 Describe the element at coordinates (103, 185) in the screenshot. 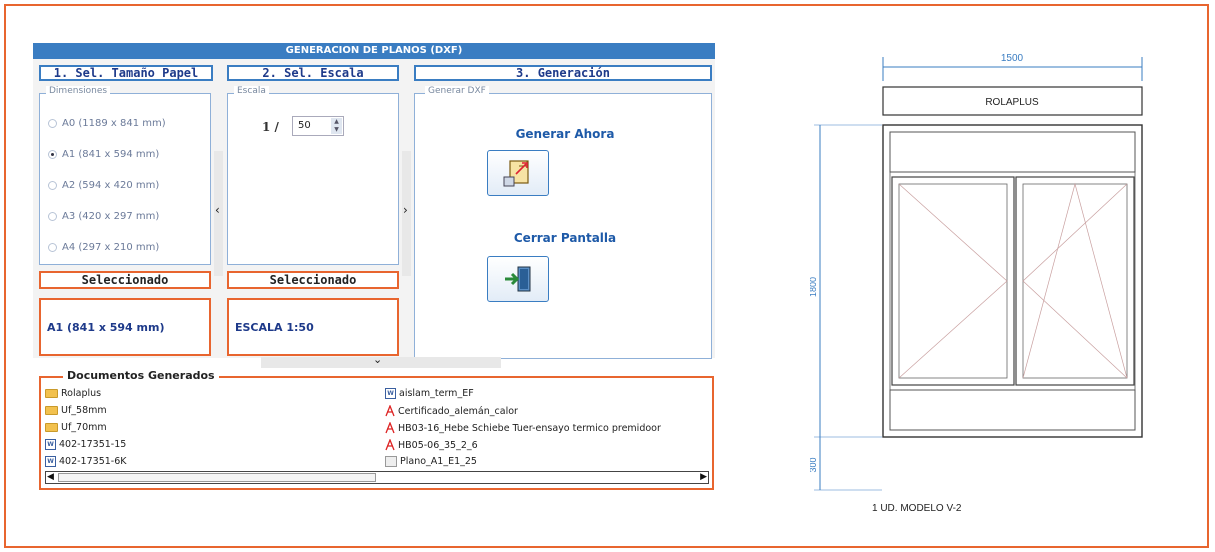

I see `paper-option-a2: A2 (594 x 420 mm)` at that location.